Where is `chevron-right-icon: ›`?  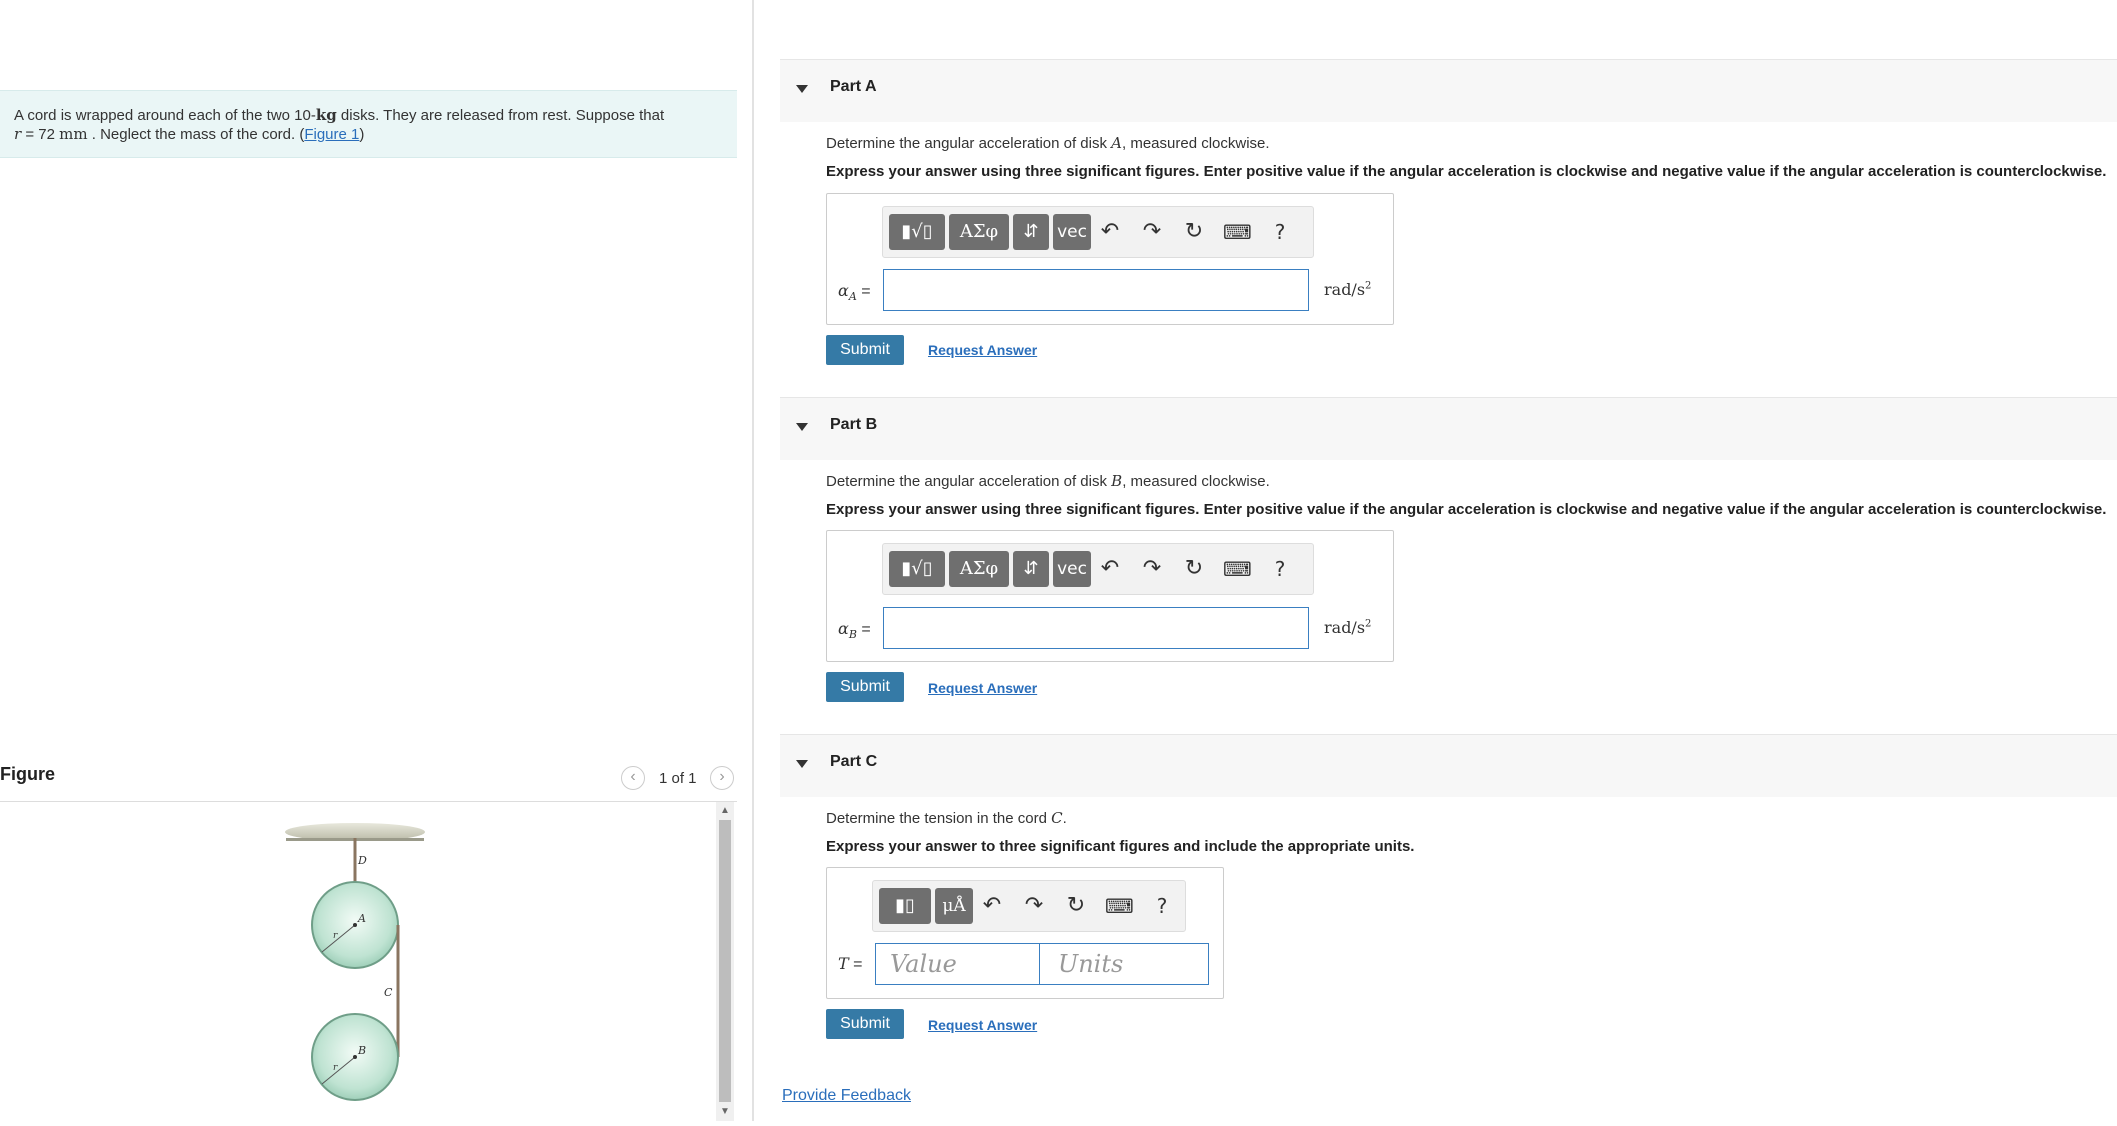 chevron-right-icon: › is located at coordinates (722, 776).